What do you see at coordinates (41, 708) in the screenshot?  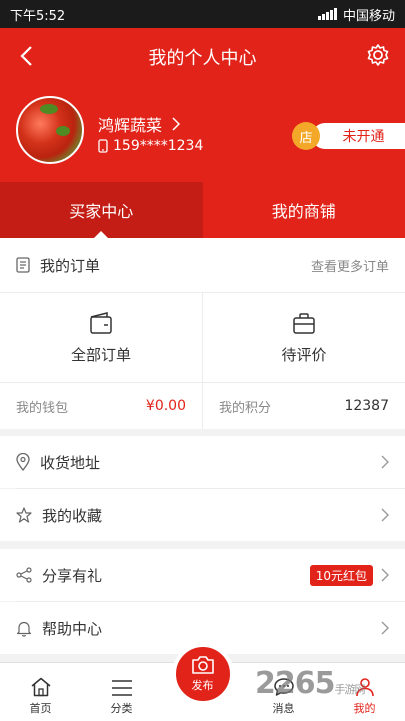 I see `nav-label-home: 首页` at bounding box center [41, 708].